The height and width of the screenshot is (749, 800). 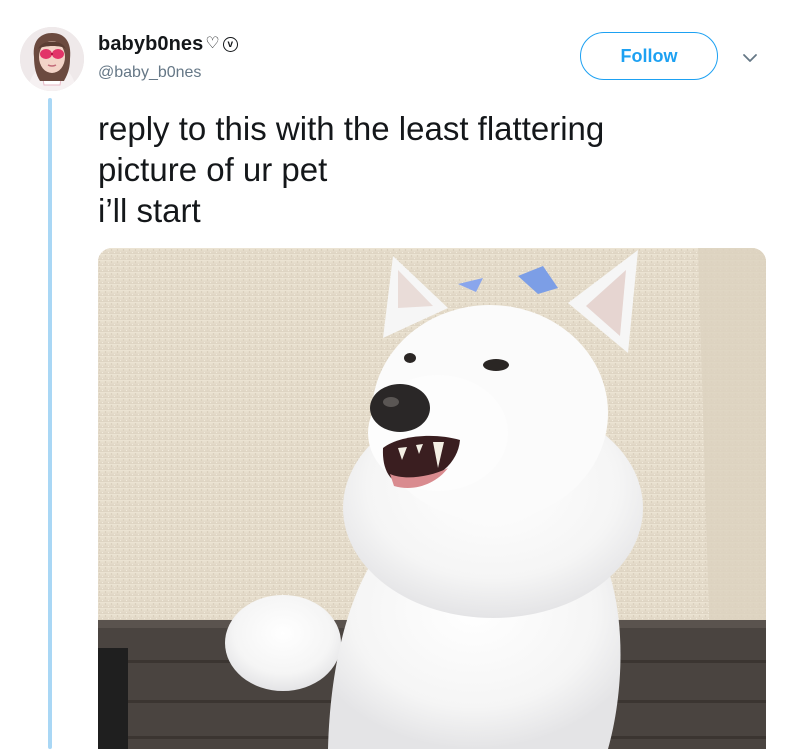 I want to click on tweet-text-line: reply to this with the least flattering, so click(x=351, y=128).